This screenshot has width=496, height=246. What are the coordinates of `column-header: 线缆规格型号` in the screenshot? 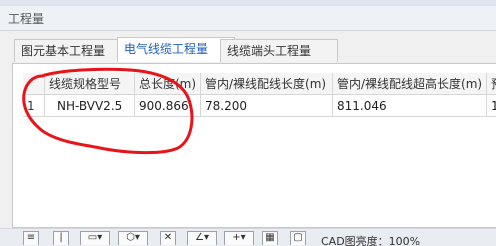 It's located at (90, 84).